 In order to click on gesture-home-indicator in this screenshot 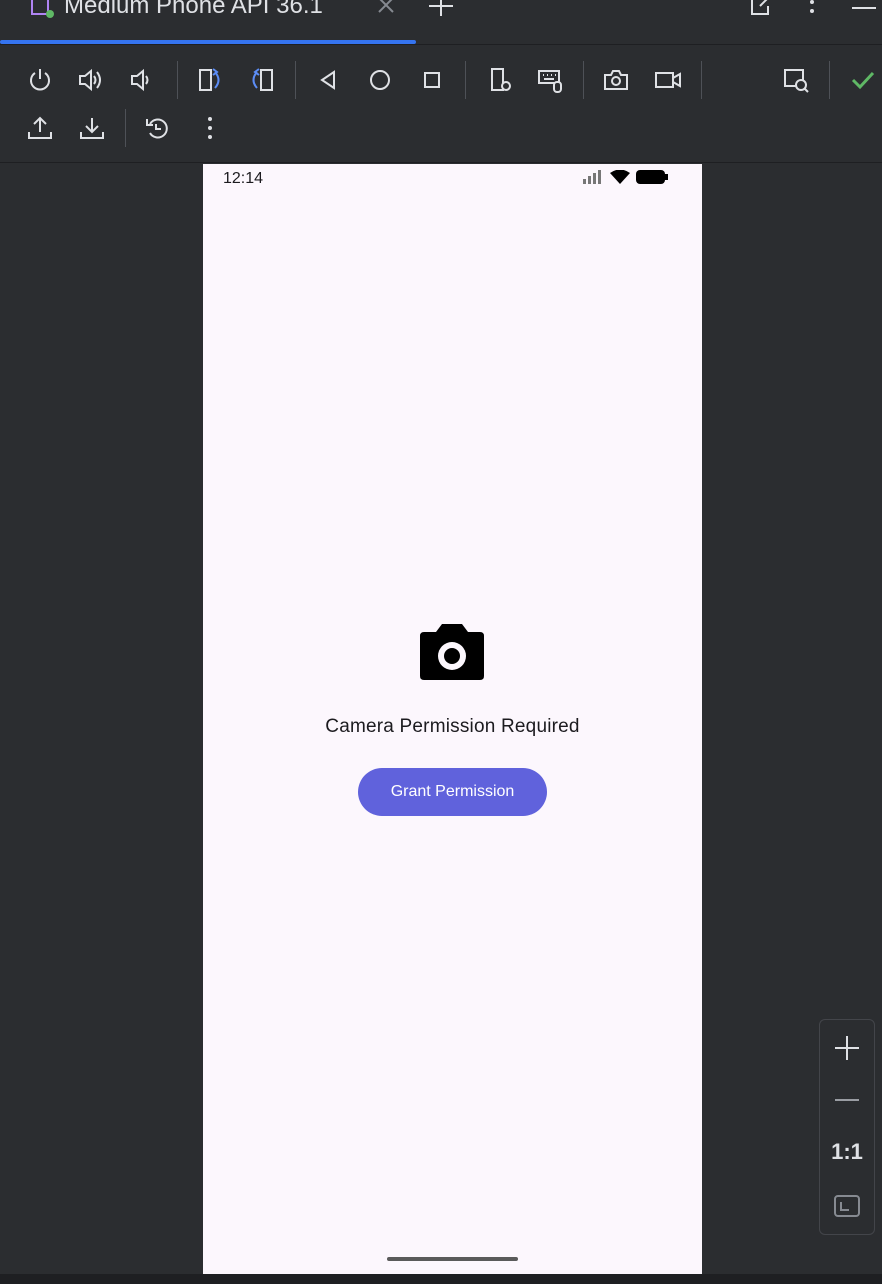, I will do `click(452, 1259)`.